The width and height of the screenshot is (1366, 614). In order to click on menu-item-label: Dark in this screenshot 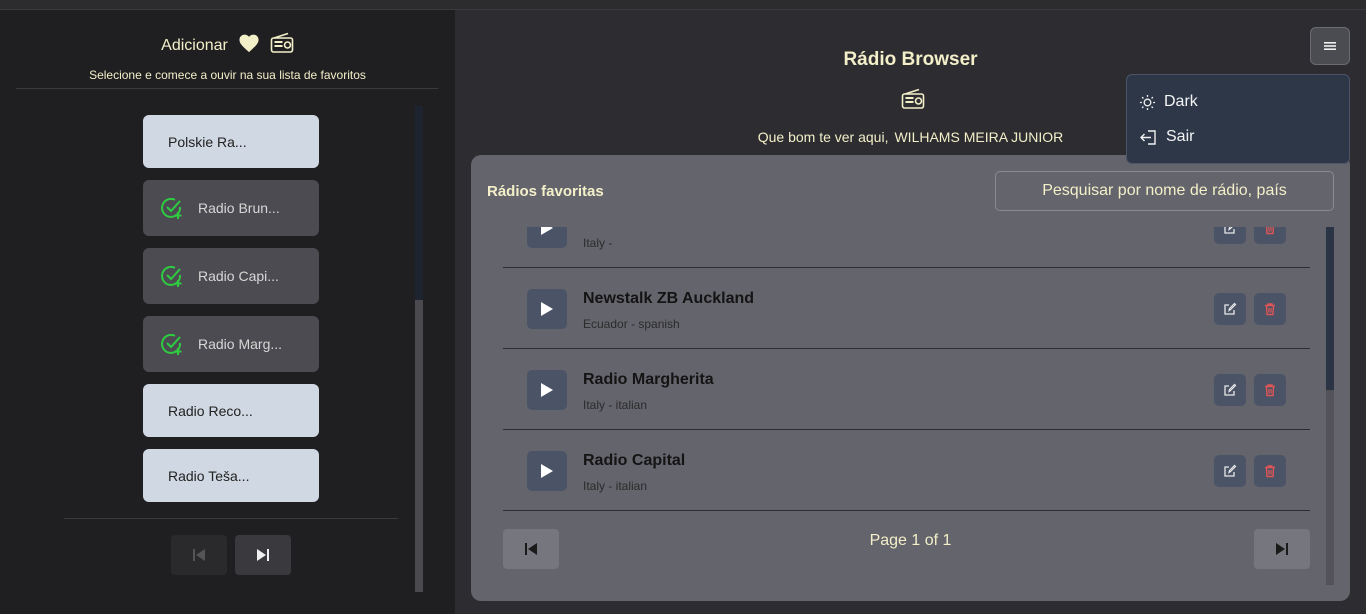, I will do `click(1181, 101)`.